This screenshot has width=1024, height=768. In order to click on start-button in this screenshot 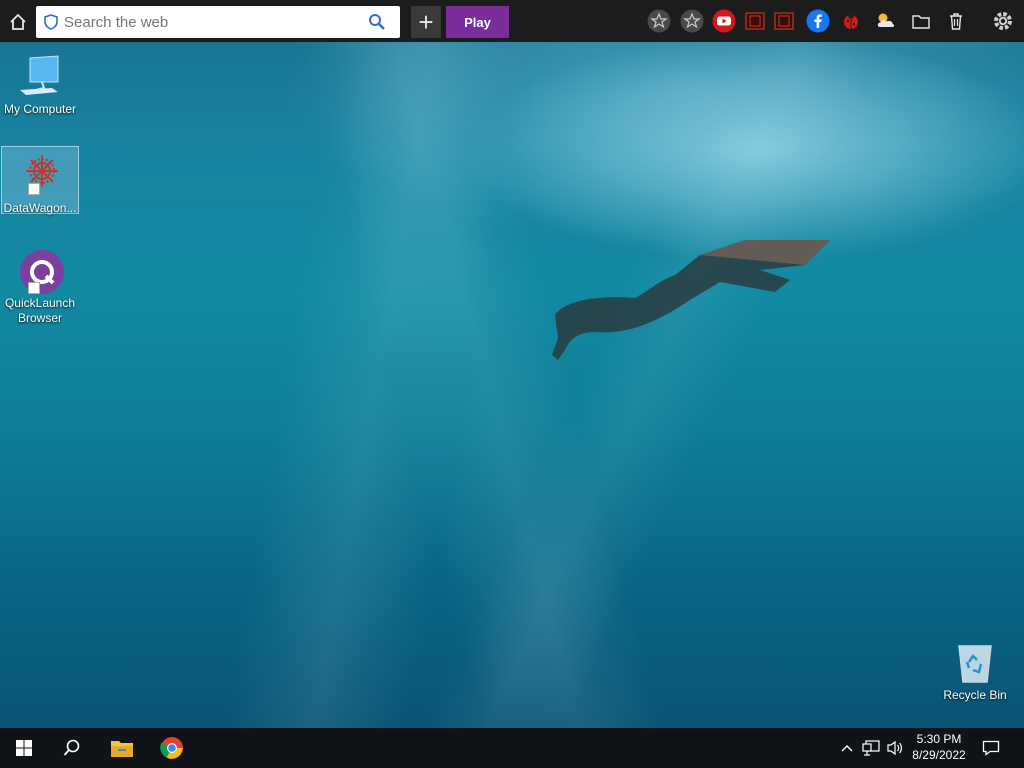, I will do `click(24, 748)`.